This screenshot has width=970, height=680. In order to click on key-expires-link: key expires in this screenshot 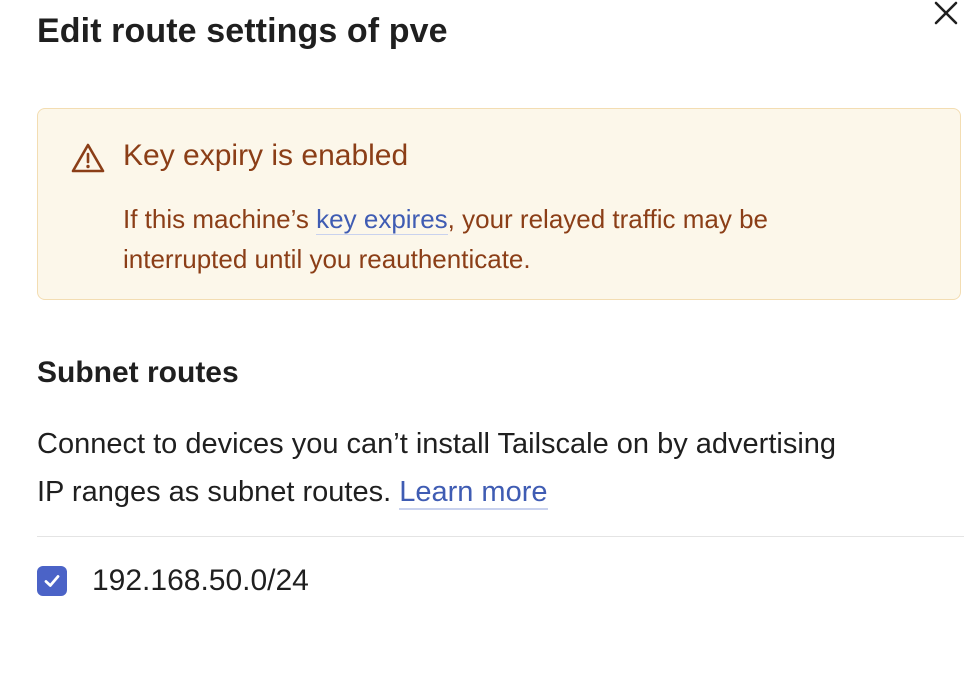, I will do `click(382, 219)`.